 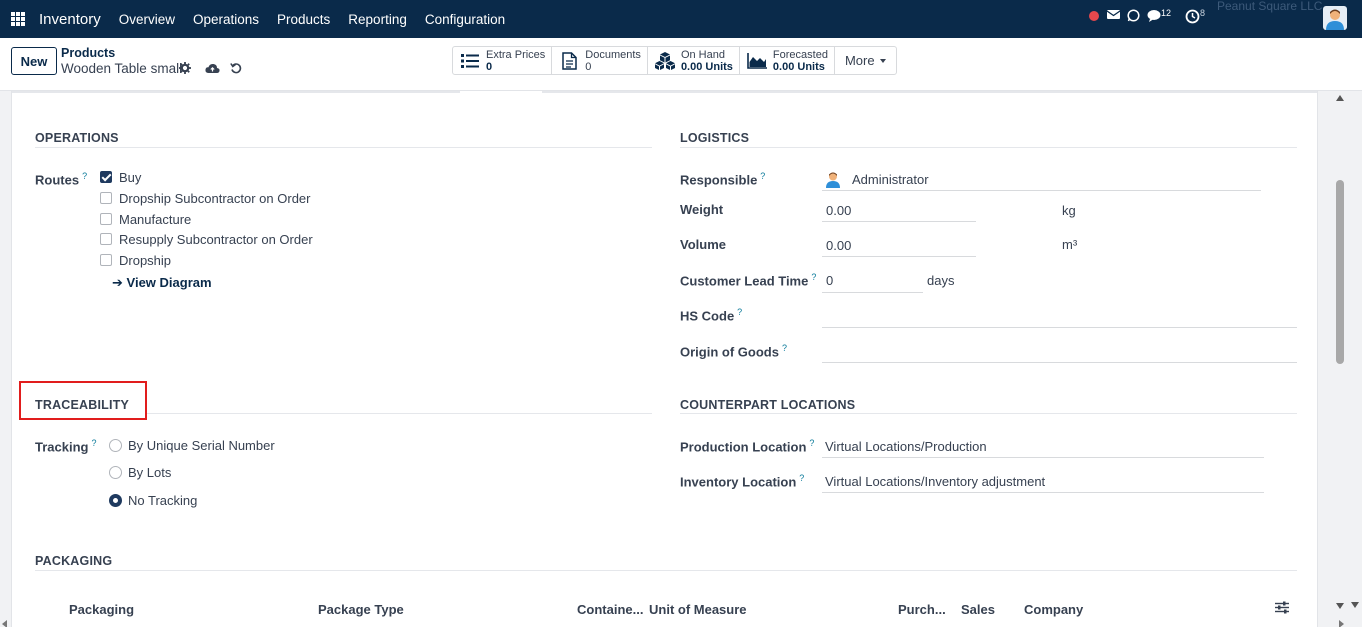 What do you see at coordinates (733, 351) in the screenshot?
I see `origin-label: Origin of Goods?` at bounding box center [733, 351].